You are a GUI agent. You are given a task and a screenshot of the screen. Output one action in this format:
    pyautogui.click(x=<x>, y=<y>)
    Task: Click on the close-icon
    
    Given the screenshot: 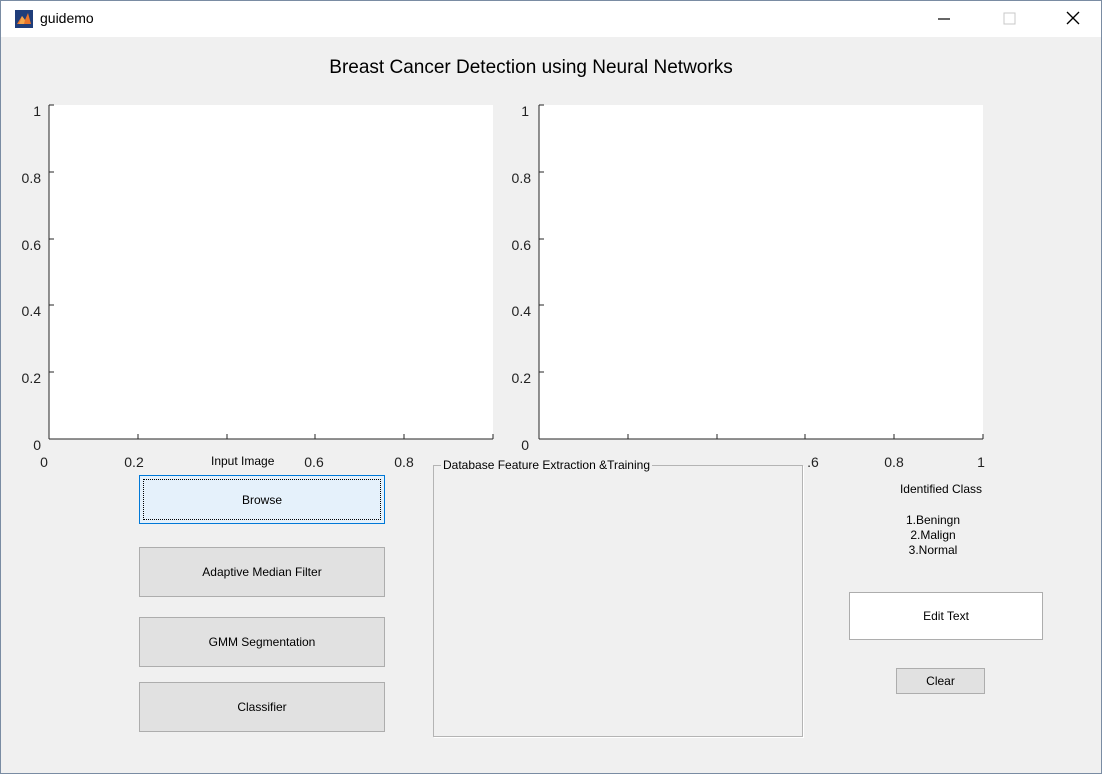 What is the action you would take?
    pyautogui.click(x=1073, y=18)
    